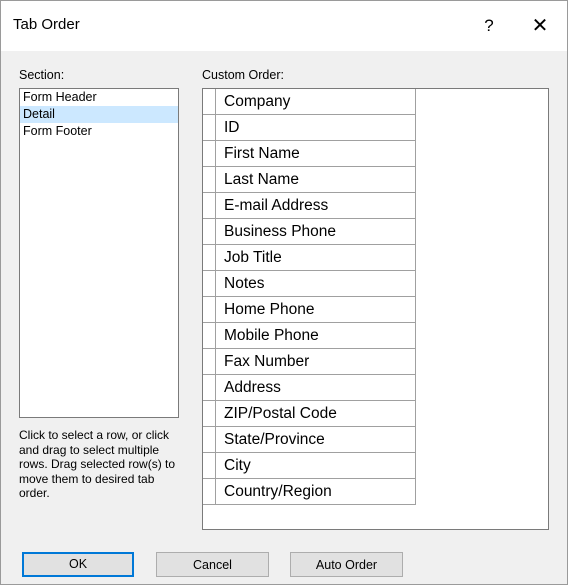 The width and height of the screenshot is (568, 585). Describe the element at coordinates (316, 206) in the screenshot. I see `order-row-label: E-mail Address` at that location.